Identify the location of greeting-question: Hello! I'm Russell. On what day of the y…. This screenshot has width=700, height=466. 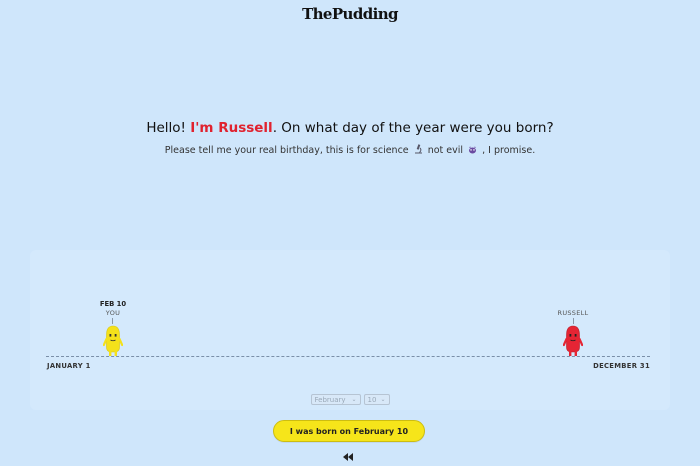
(350, 128).